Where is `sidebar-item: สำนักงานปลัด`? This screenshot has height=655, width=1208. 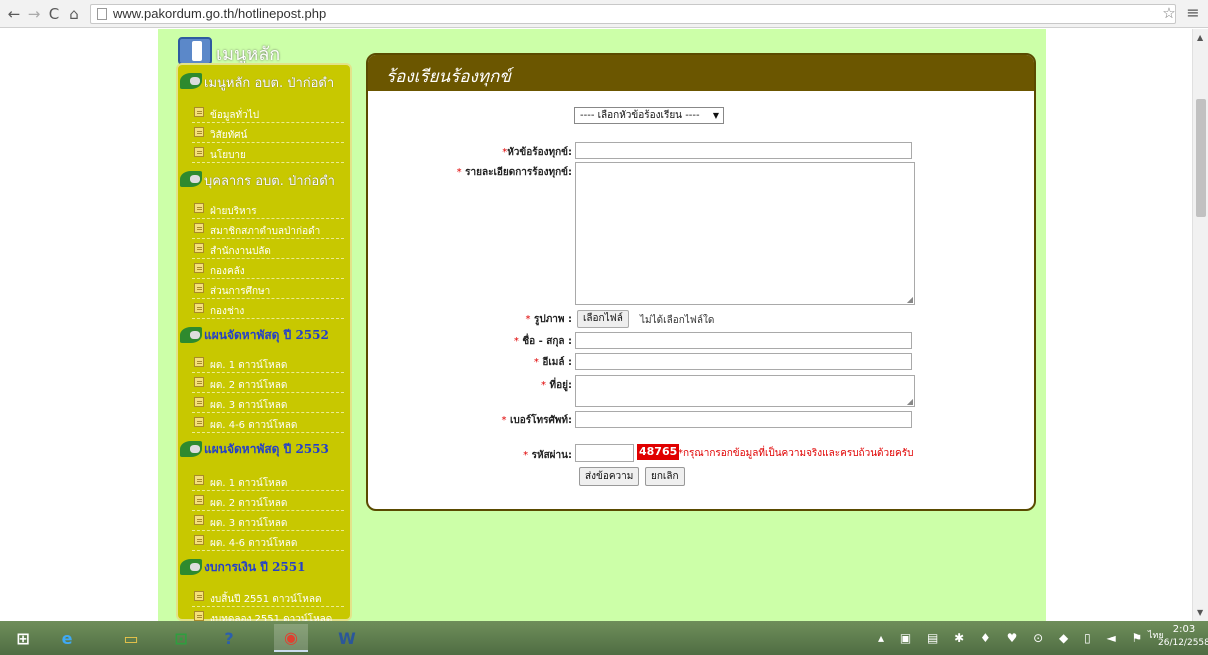 sidebar-item: สำนักงานปลัด is located at coordinates (268, 250).